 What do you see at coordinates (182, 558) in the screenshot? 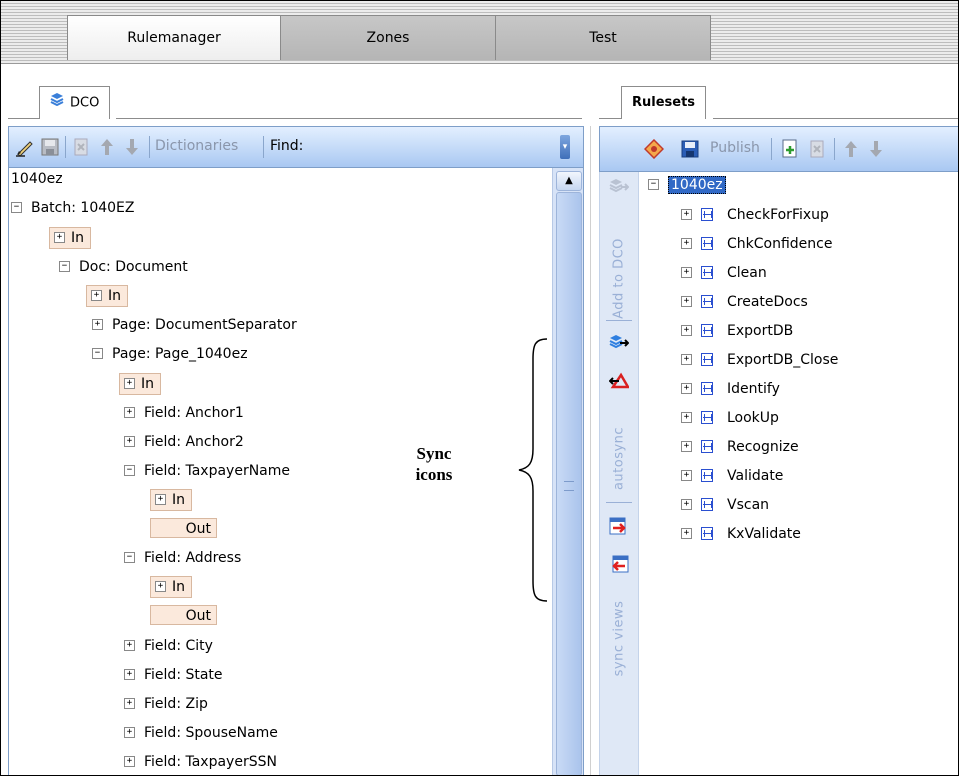
I see `tree-node-field: − Field: Address` at bounding box center [182, 558].